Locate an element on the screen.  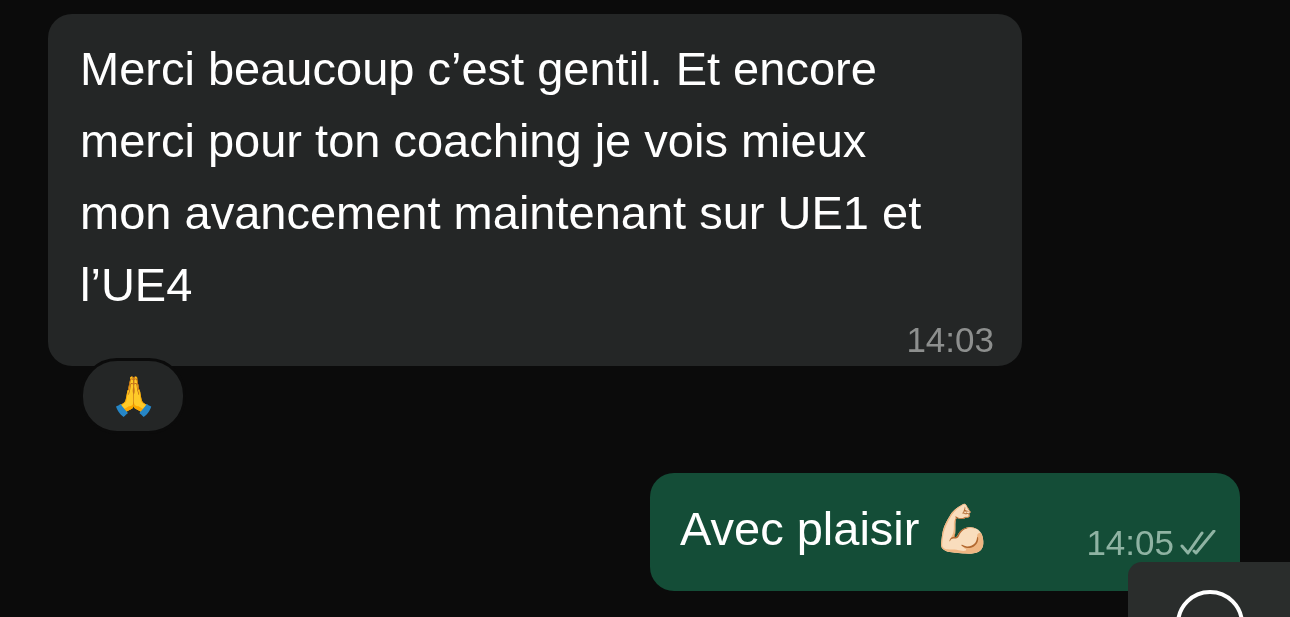
message-text: Avec plaisir 💪🏻 is located at coordinates (836, 529).